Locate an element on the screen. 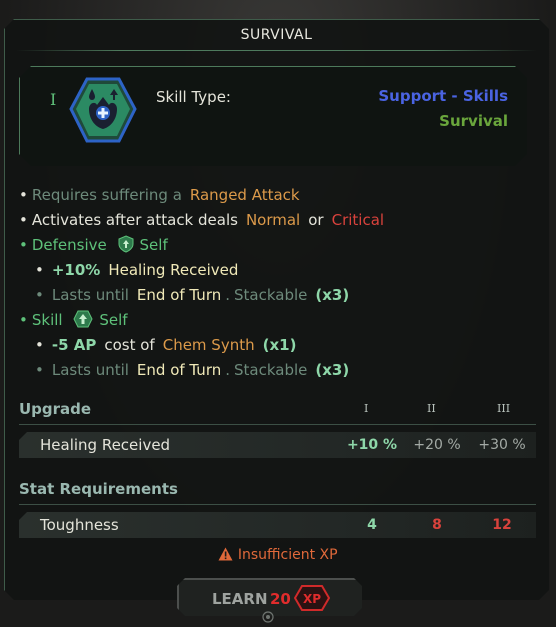  title-divider is located at coordinates (276, 50).